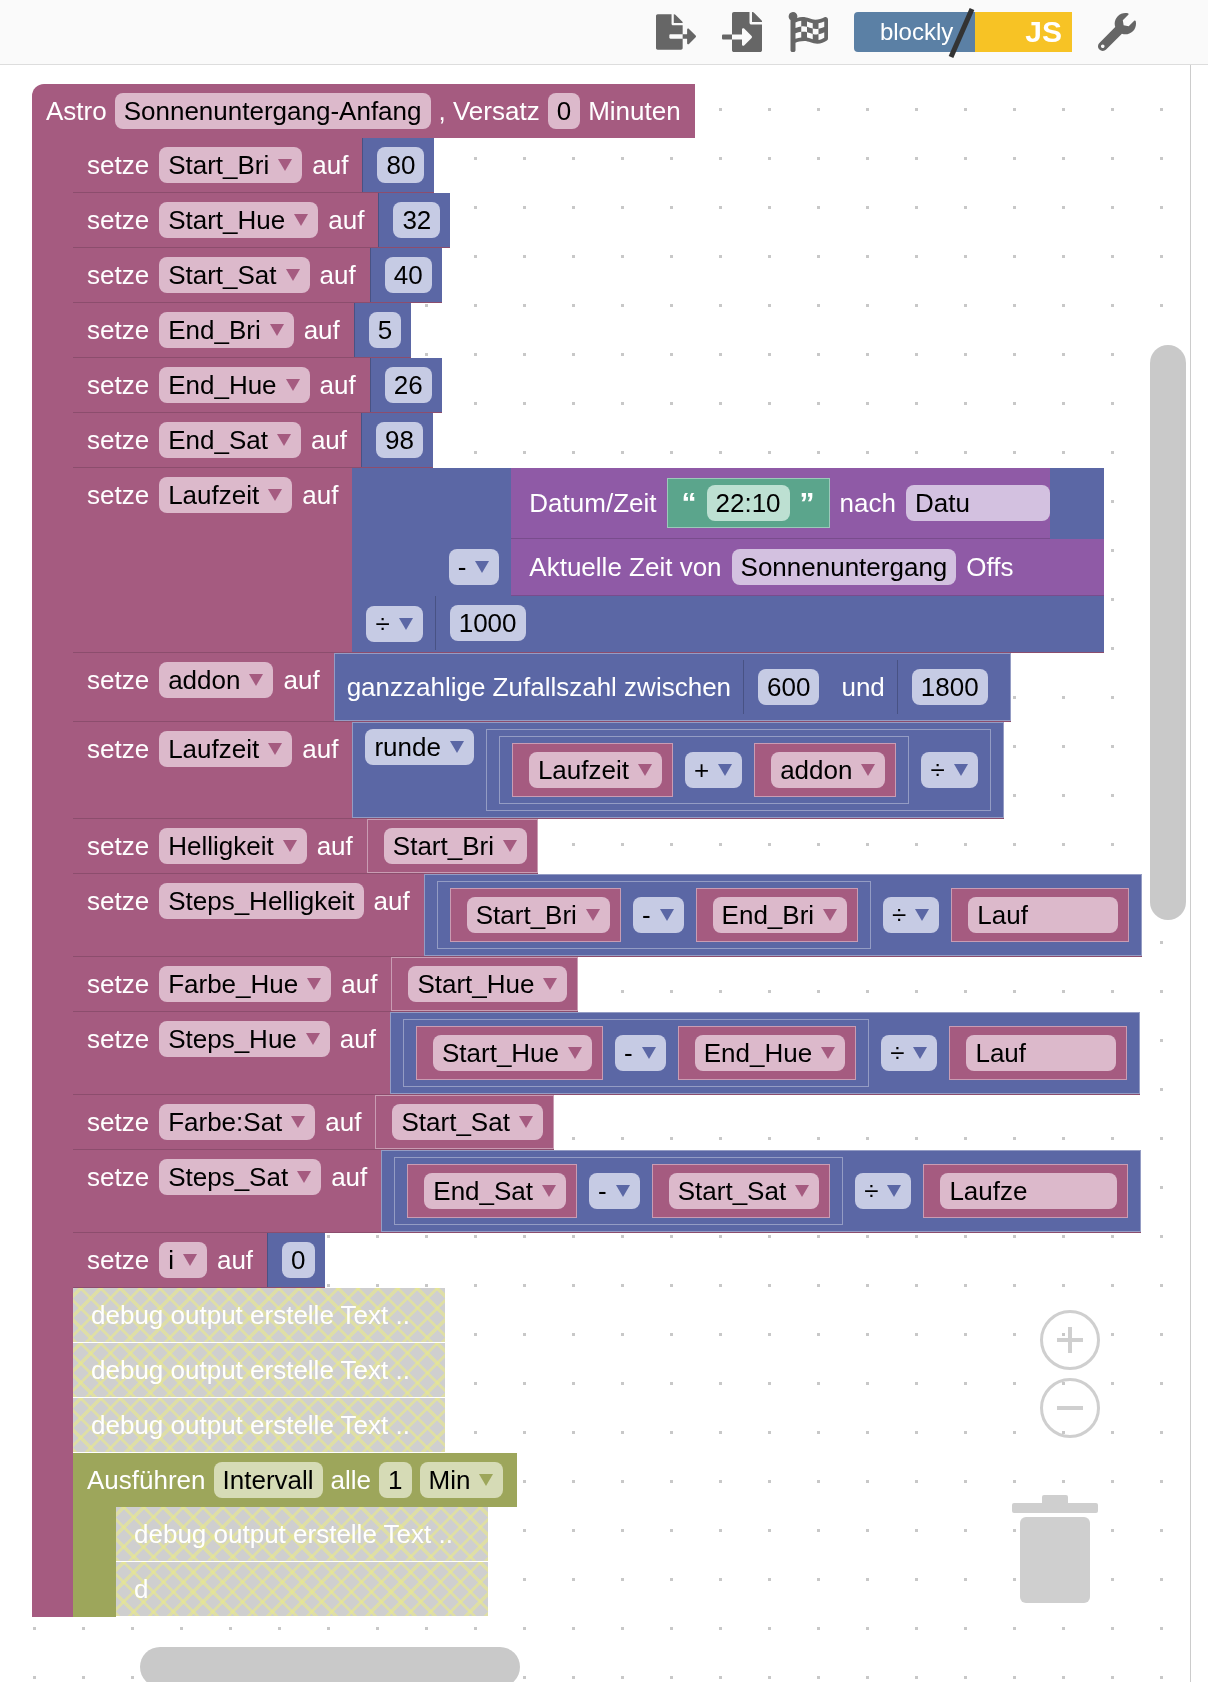  What do you see at coordinates (351, 1480) in the screenshot?
I see `block-label: alle` at bounding box center [351, 1480].